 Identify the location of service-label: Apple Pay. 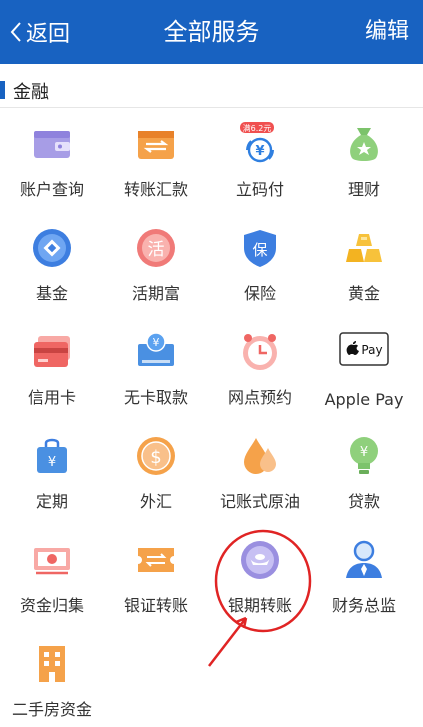
(364, 399).